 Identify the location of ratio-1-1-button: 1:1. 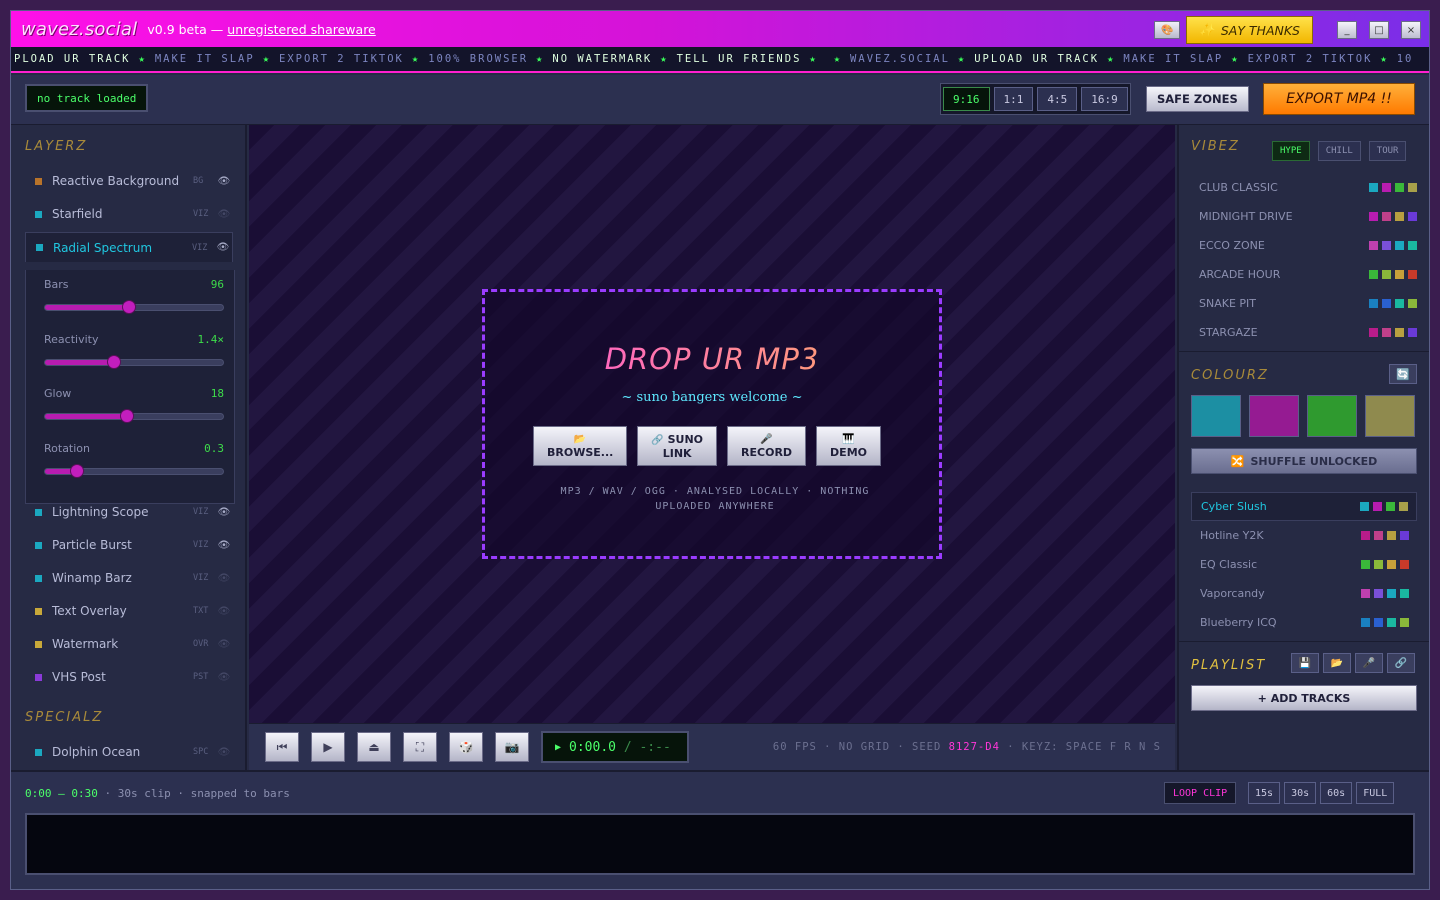
(1013, 99).